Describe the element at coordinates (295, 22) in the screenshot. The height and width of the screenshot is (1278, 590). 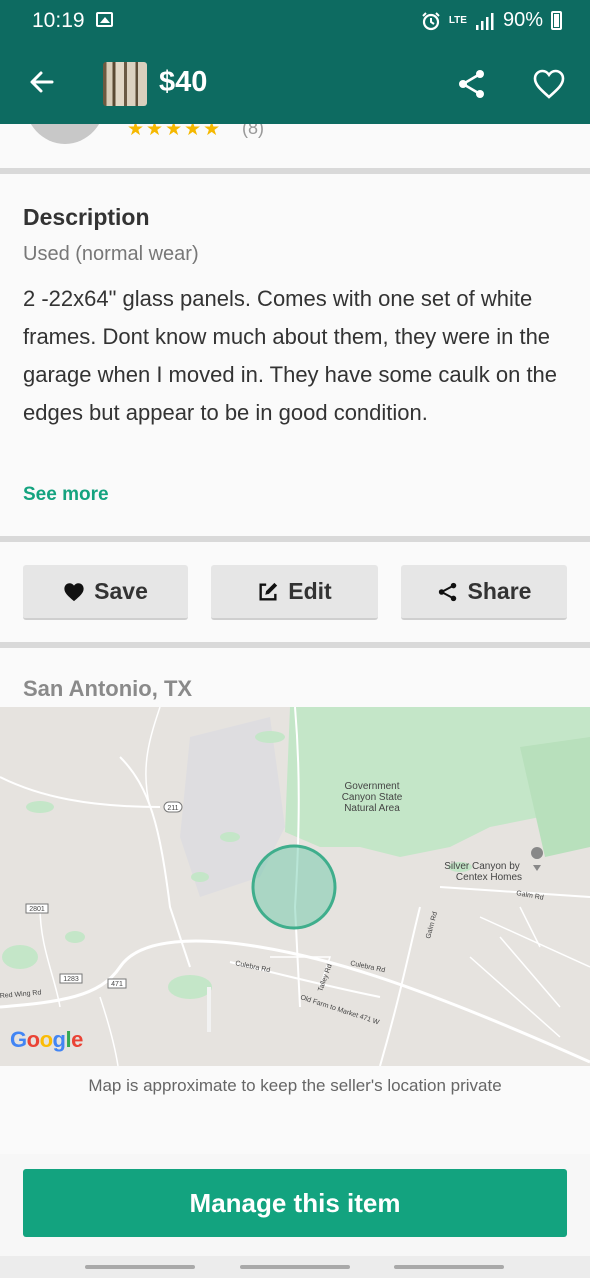
I see `status-bar: 10:19 LTE 90%` at that location.